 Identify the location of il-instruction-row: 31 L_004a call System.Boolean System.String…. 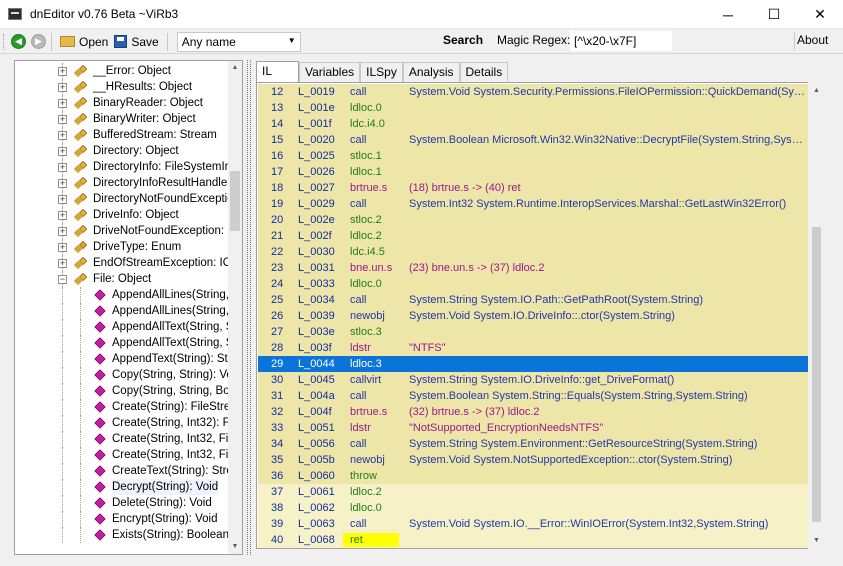
(533, 396).